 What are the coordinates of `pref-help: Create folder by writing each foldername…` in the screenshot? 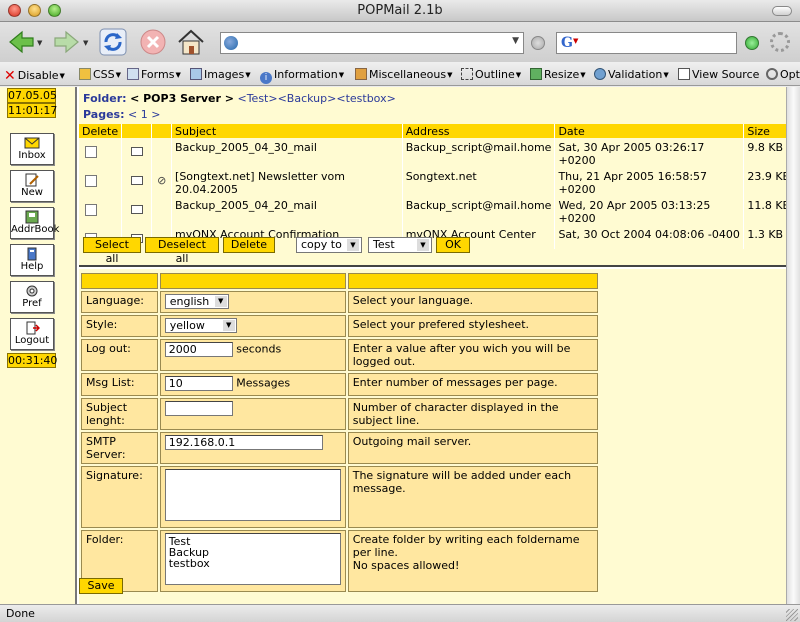 It's located at (472, 561).